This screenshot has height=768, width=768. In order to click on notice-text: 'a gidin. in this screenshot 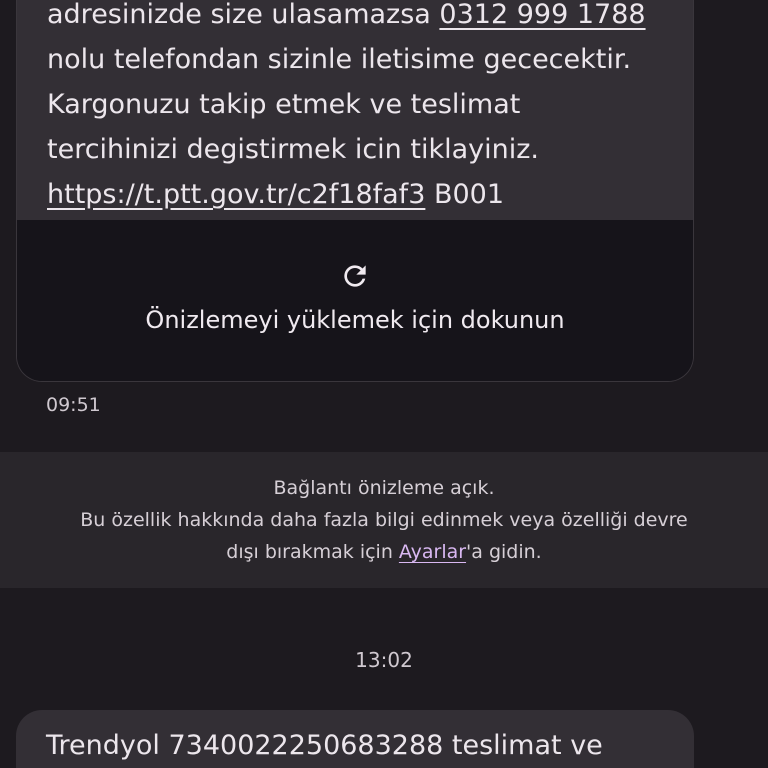, I will do `click(504, 552)`.